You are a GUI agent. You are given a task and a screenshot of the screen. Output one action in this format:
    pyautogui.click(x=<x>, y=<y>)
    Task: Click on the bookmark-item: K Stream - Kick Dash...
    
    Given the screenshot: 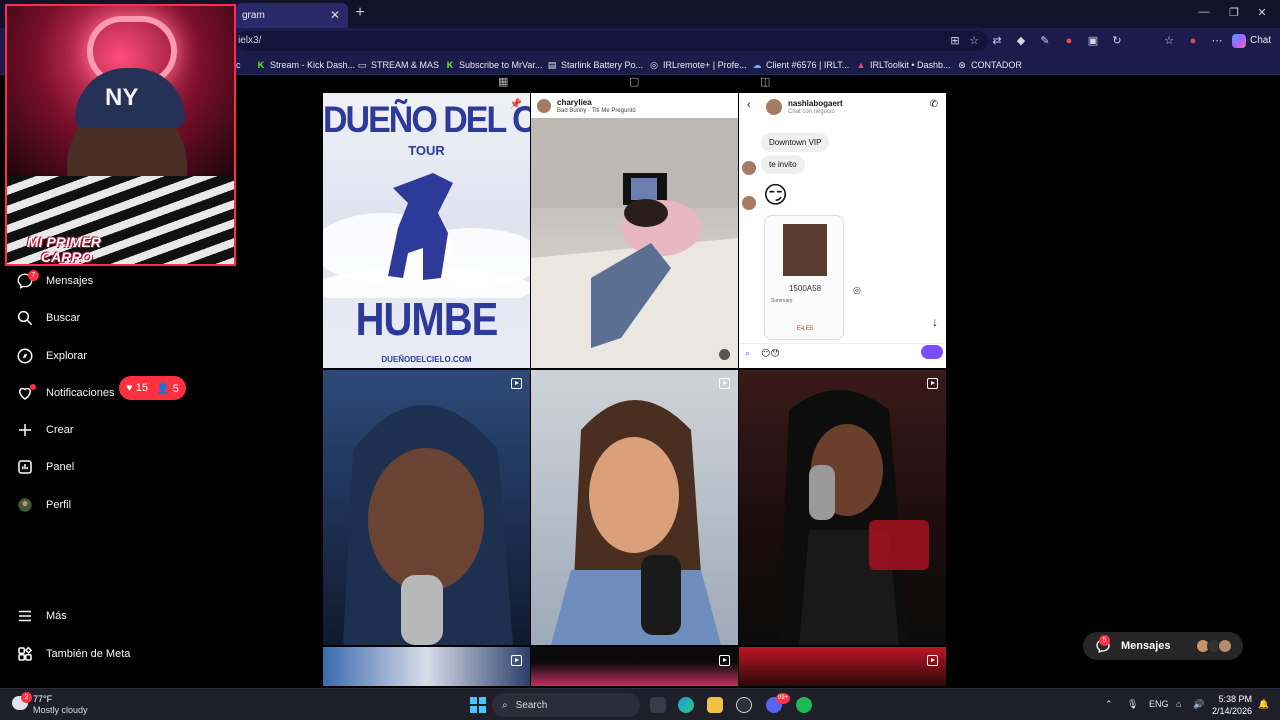 What is the action you would take?
    pyautogui.click(x=305, y=65)
    